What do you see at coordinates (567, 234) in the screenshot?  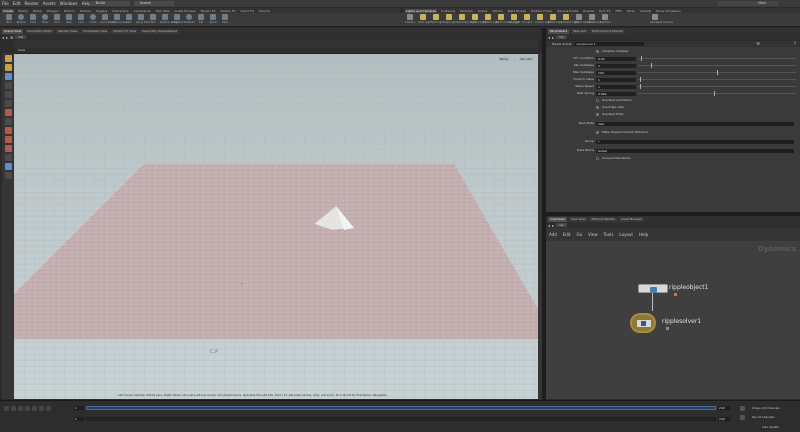 I see `network-menu-edit: Edit` at bounding box center [567, 234].